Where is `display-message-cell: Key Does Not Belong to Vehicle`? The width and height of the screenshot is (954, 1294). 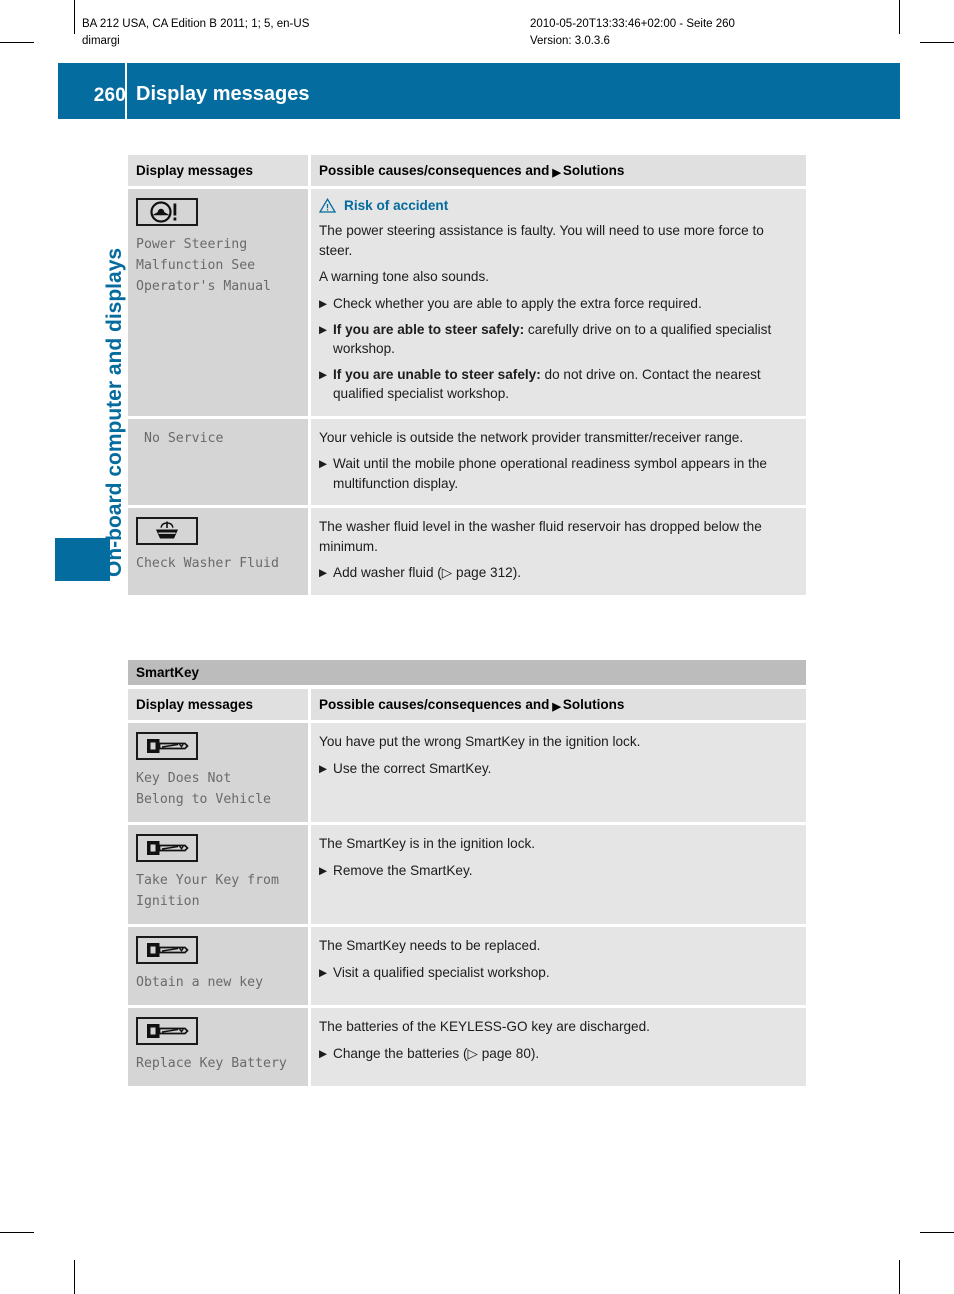 display-message-cell: Key Does Not Belong to Vehicle is located at coordinates (218, 772).